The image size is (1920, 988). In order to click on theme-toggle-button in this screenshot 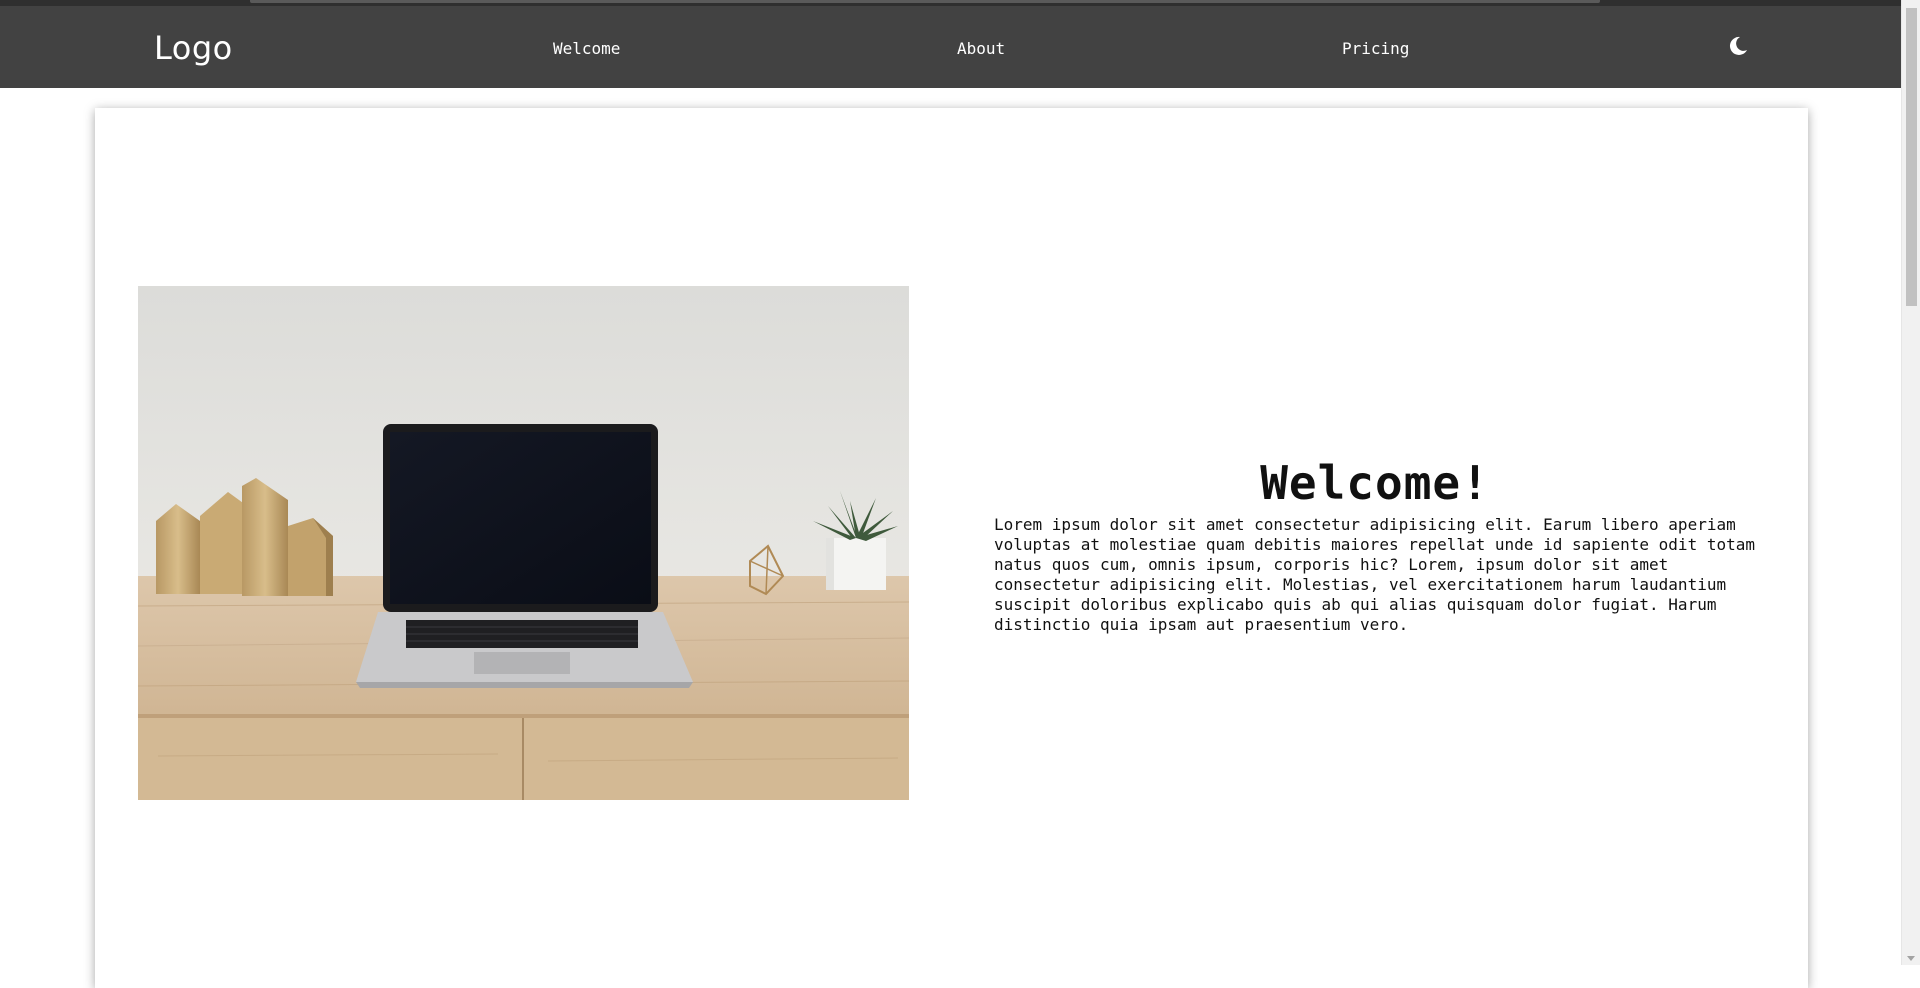, I will do `click(1738, 46)`.